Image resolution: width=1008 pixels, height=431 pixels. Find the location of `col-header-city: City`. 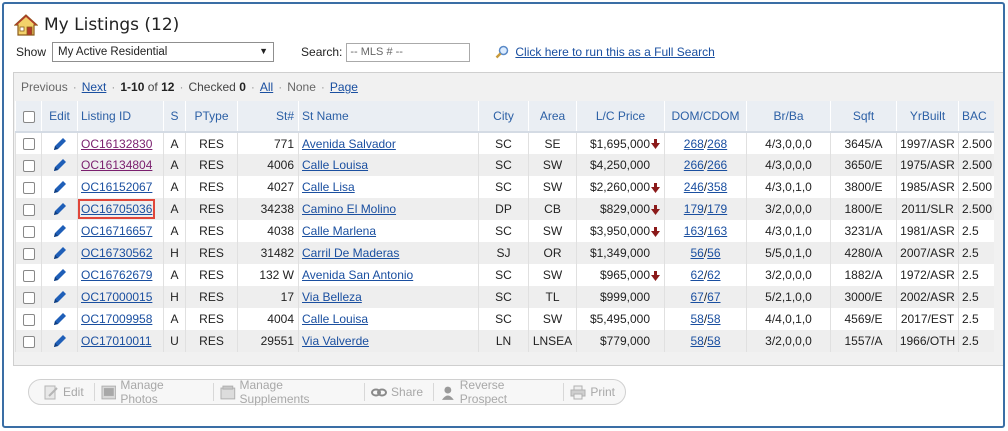

col-header-city: City is located at coordinates (503, 117).